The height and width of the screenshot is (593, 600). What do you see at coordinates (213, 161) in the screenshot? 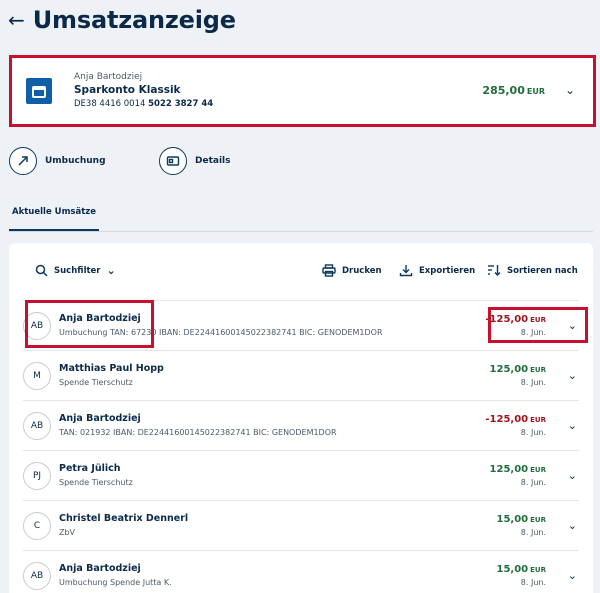
I see `details-label: Details` at bounding box center [213, 161].